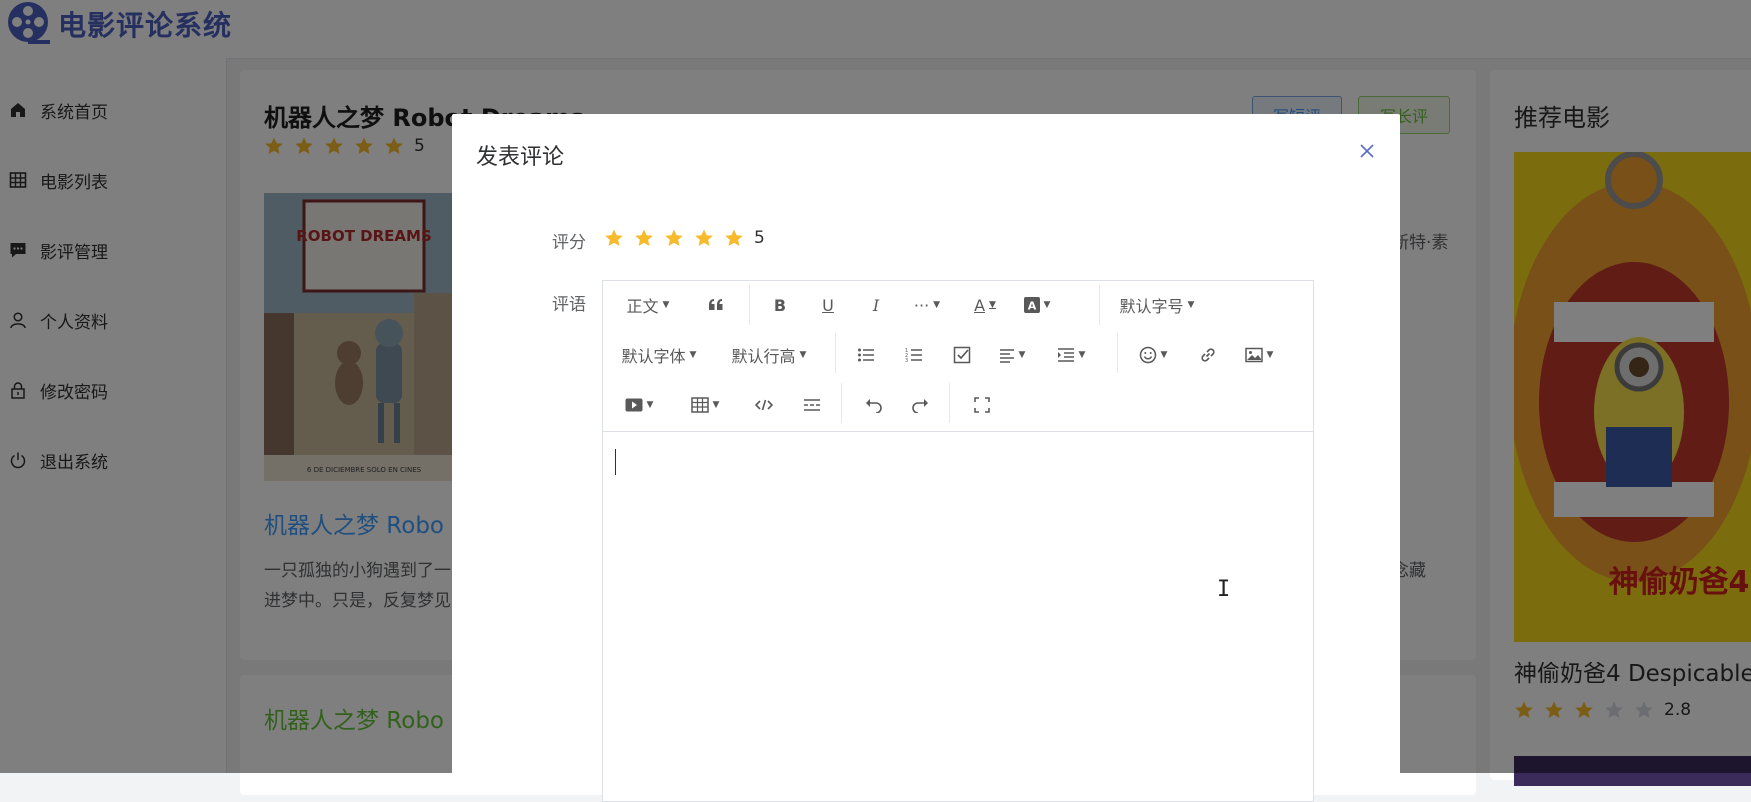  I want to click on emoji-icon: ▼, so click(1153, 355).